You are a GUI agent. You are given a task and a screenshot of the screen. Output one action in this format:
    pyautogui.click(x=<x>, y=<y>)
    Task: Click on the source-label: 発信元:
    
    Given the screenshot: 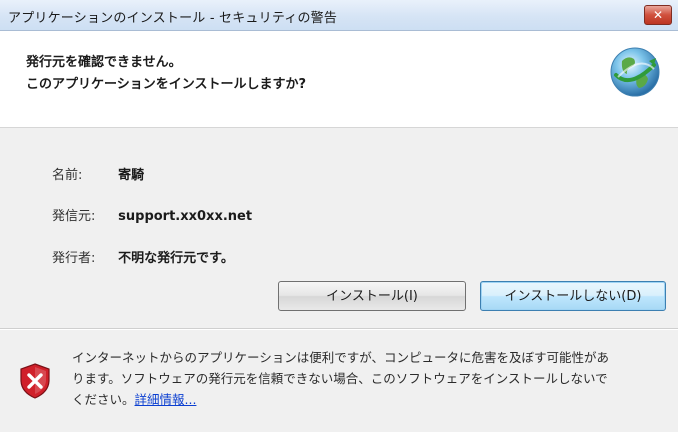 What is the action you would take?
    pyautogui.click(x=74, y=216)
    